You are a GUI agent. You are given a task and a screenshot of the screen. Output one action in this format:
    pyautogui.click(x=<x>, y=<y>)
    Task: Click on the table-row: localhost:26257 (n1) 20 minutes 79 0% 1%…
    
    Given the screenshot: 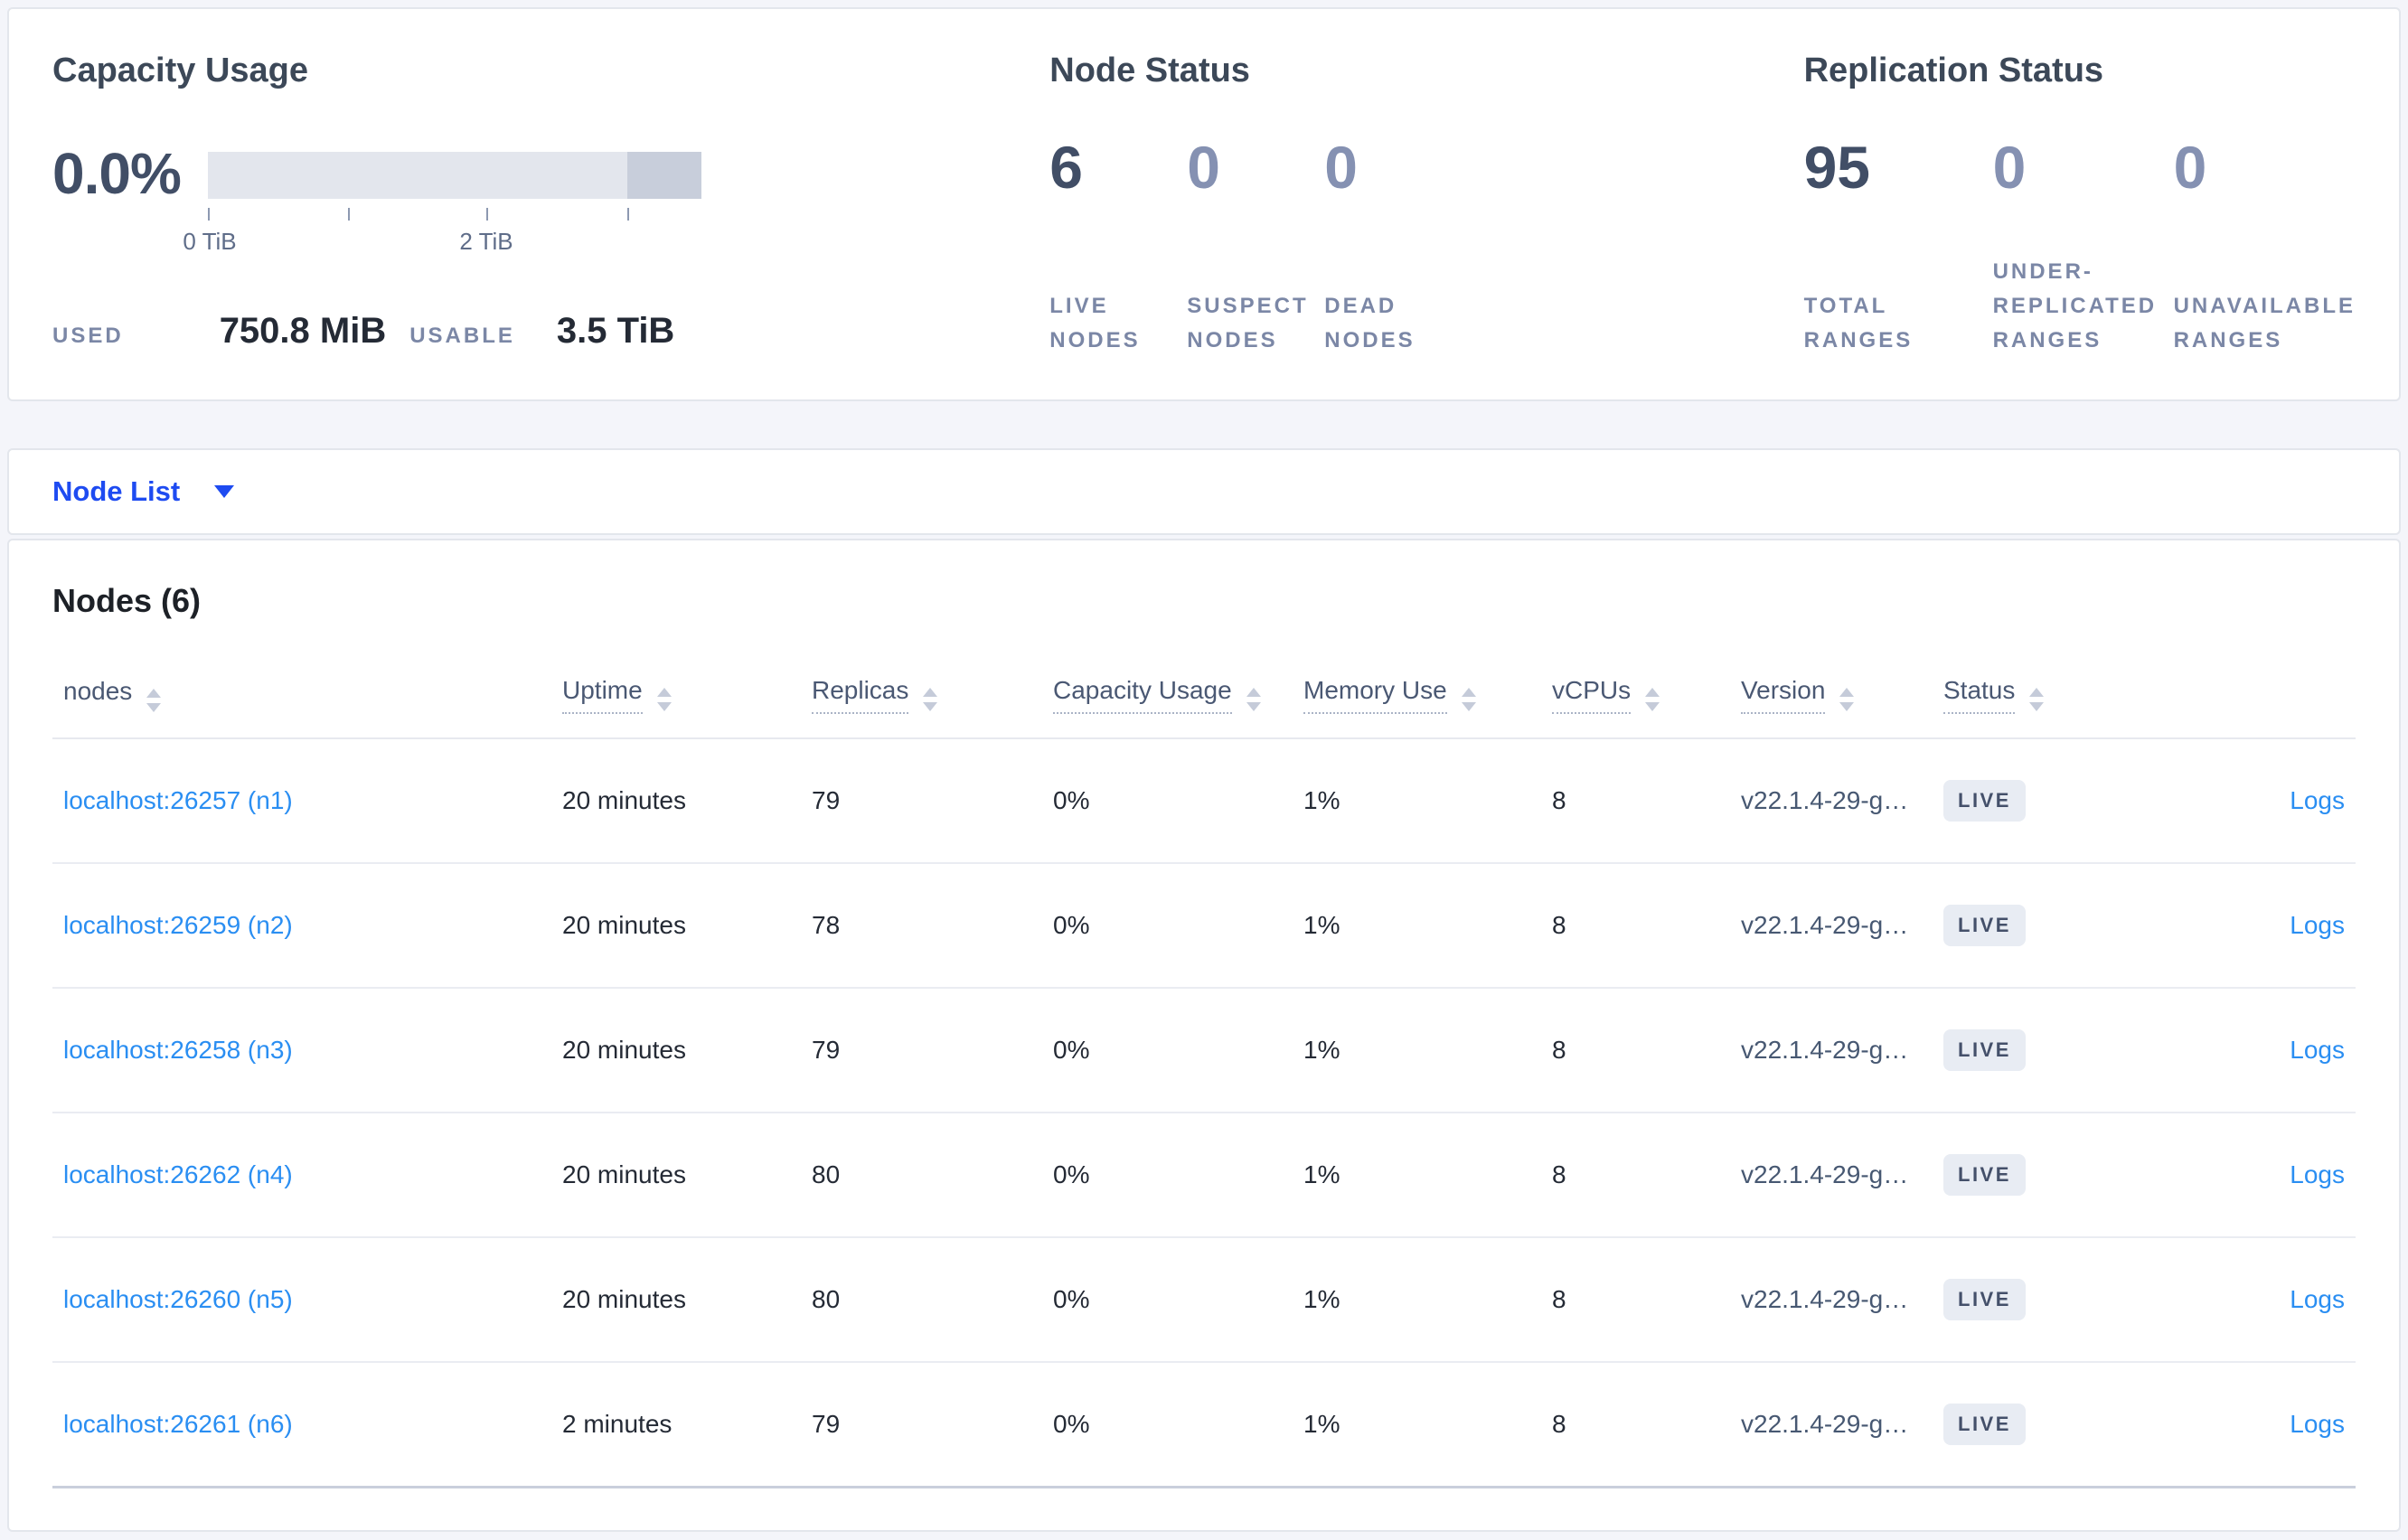 What is the action you would take?
    pyautogui.click(x=1204, y=801)
    